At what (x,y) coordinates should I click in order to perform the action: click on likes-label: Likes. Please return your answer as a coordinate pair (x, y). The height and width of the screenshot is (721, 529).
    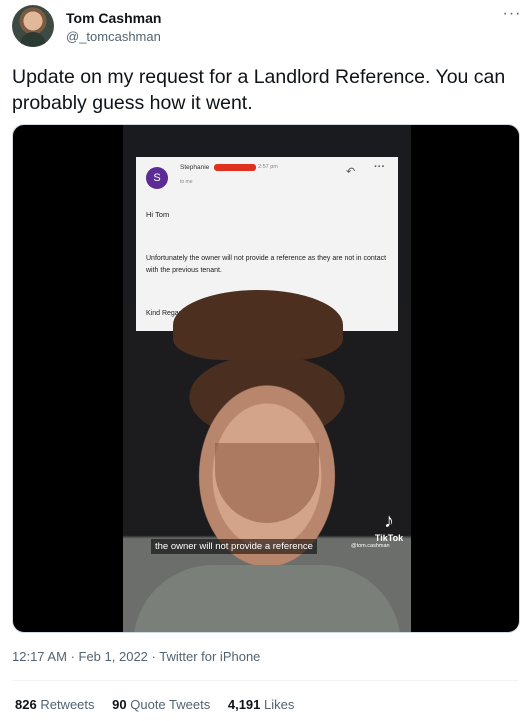
    Looking at the image, I should click on (279, 704).